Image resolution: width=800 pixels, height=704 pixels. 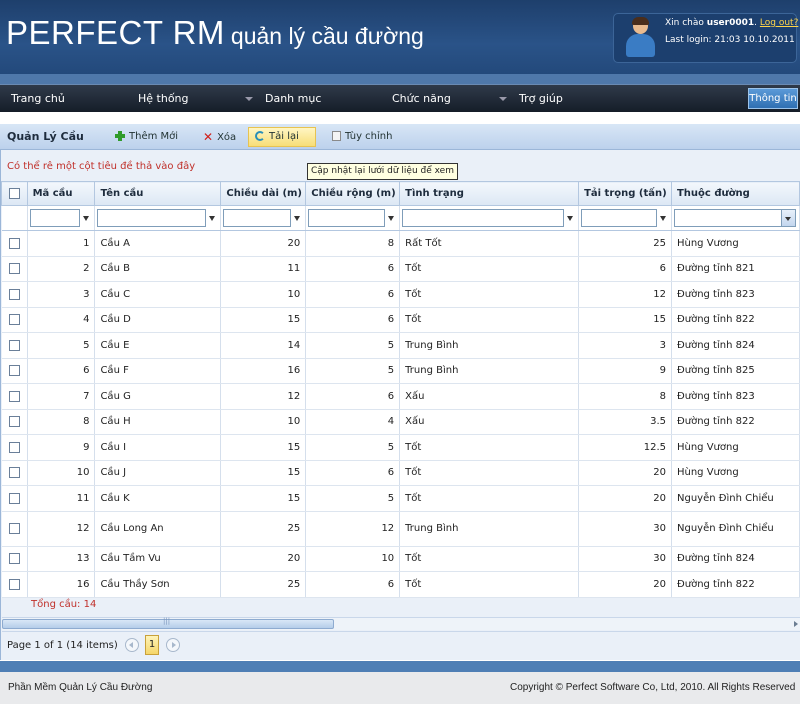 What do you see at coordinates (735, 396) in the screenshot?
I see `cell-road: Đường tỉnh 823` at bounding box center [735, 396].